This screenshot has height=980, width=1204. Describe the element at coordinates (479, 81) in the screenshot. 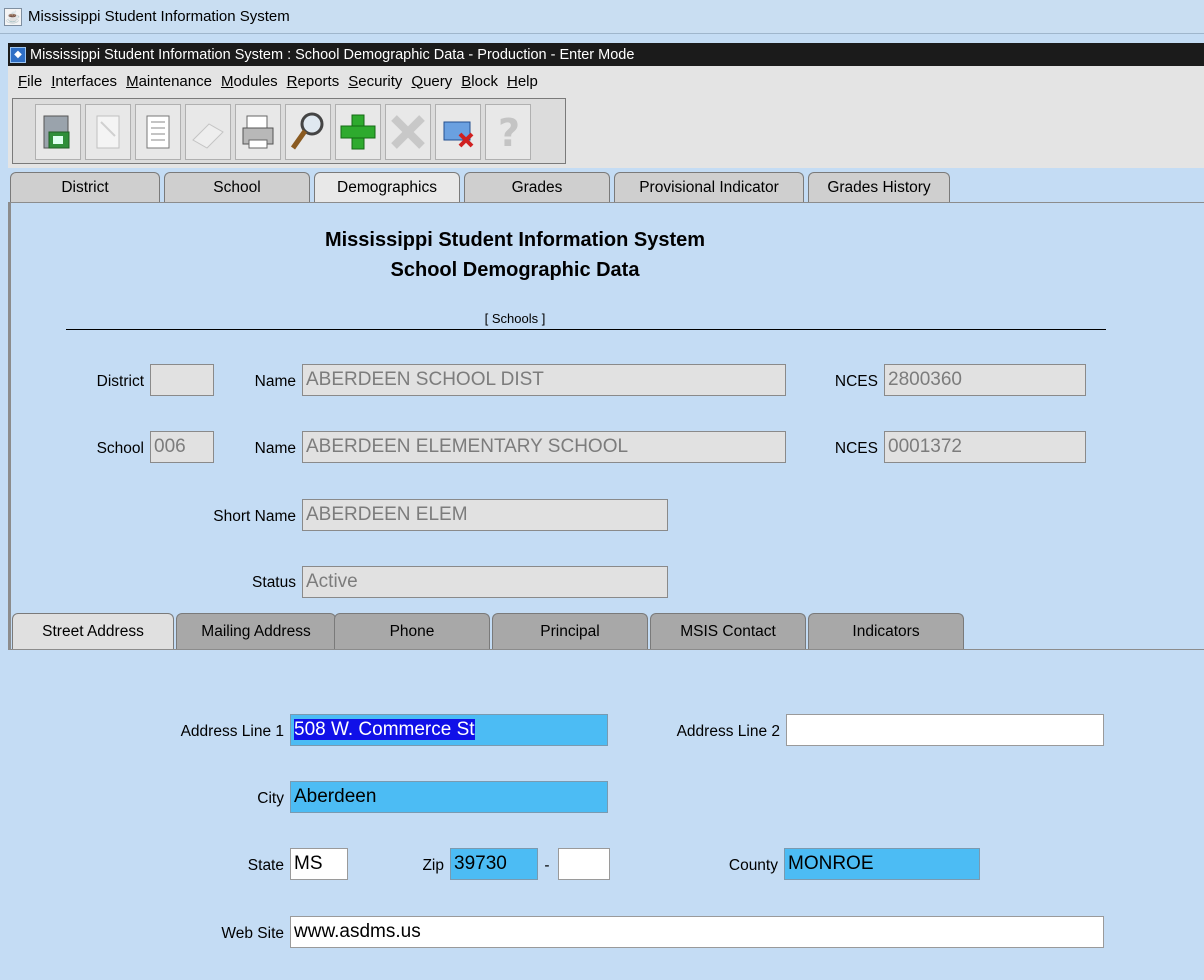

I see `menu-block: Block` at that location.